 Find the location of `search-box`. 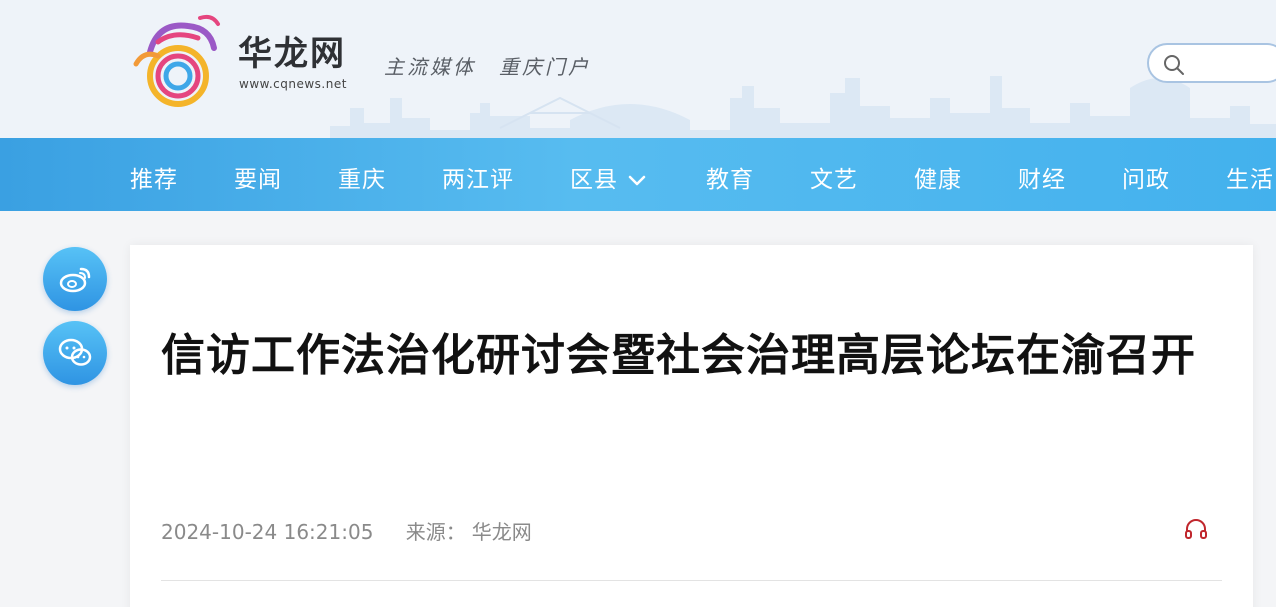

search-box is located at coordinates (1211, 63).